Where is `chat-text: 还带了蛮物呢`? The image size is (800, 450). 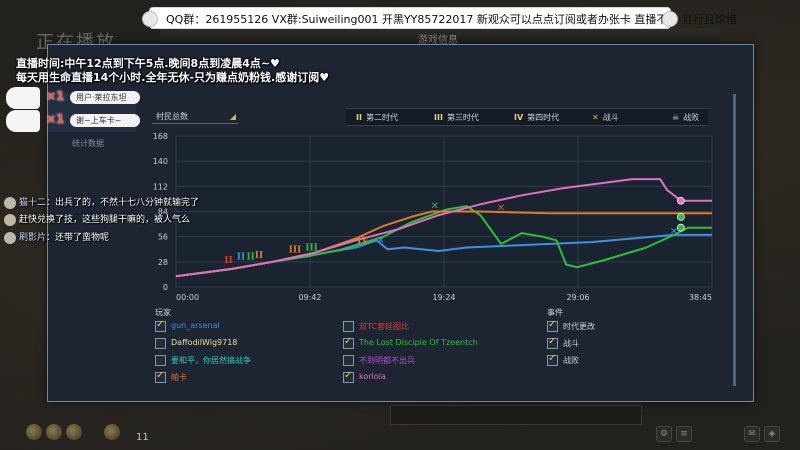
chat-text: 还带了蛮物呢 is located at coordinates (82, 238).